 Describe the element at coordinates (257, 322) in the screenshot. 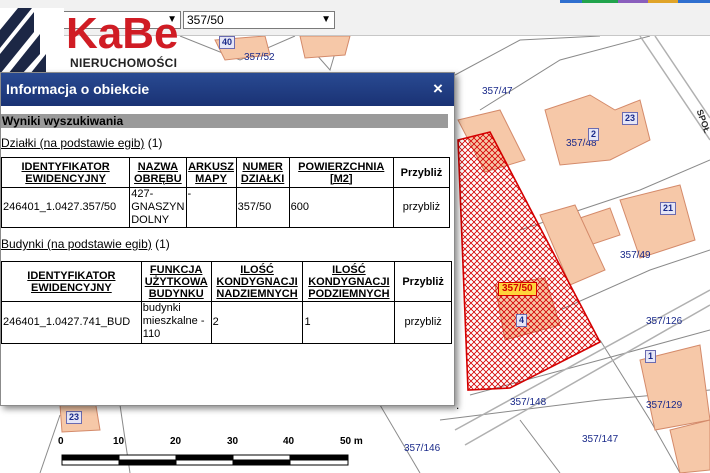

I see `table-cell: 2` at that location.